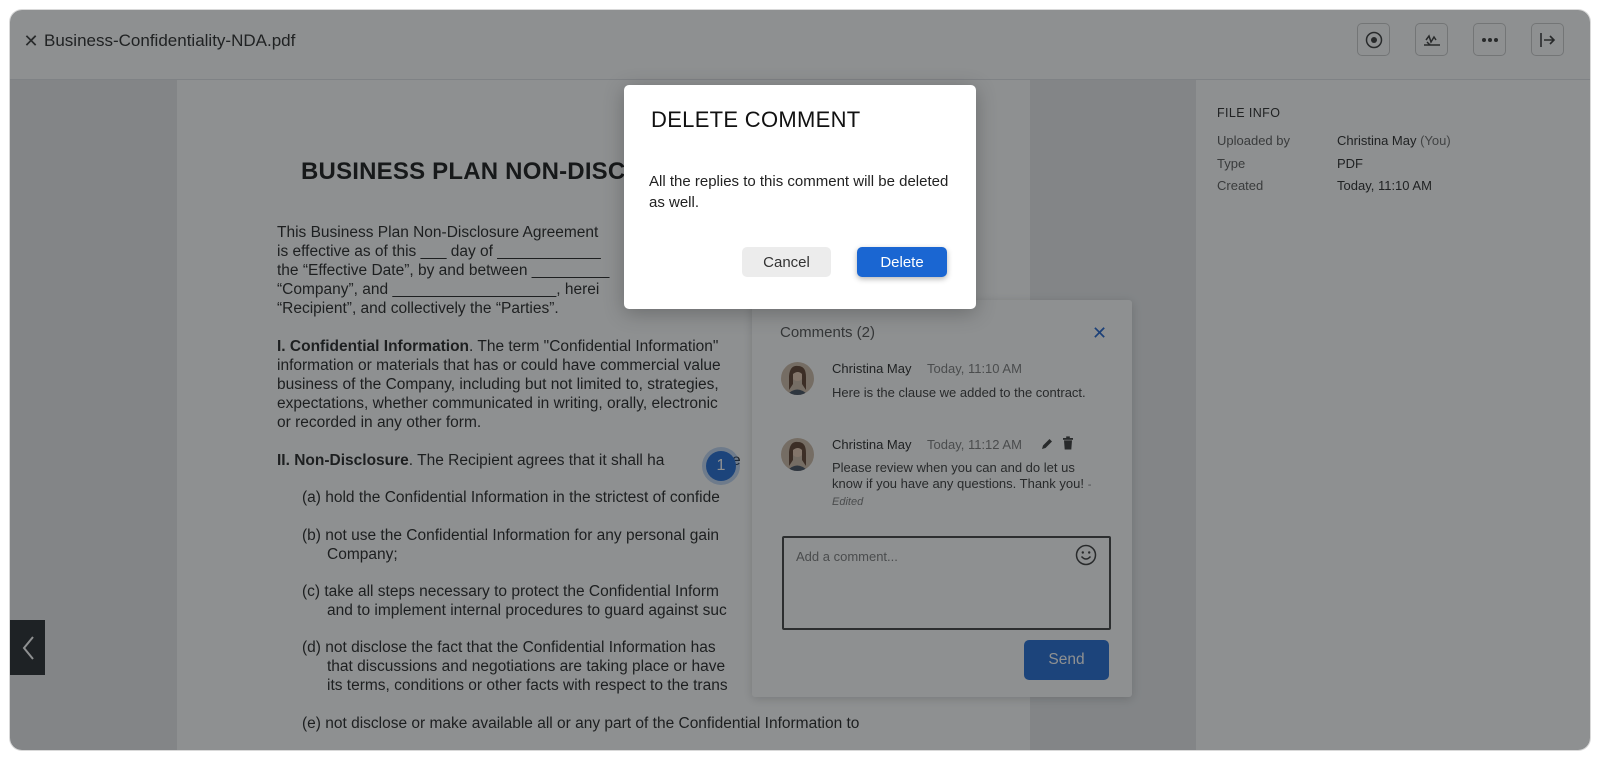 The image size is (1600, 759). I want to click on dialog-title: DELETE COMMENT, so click(756, 119).